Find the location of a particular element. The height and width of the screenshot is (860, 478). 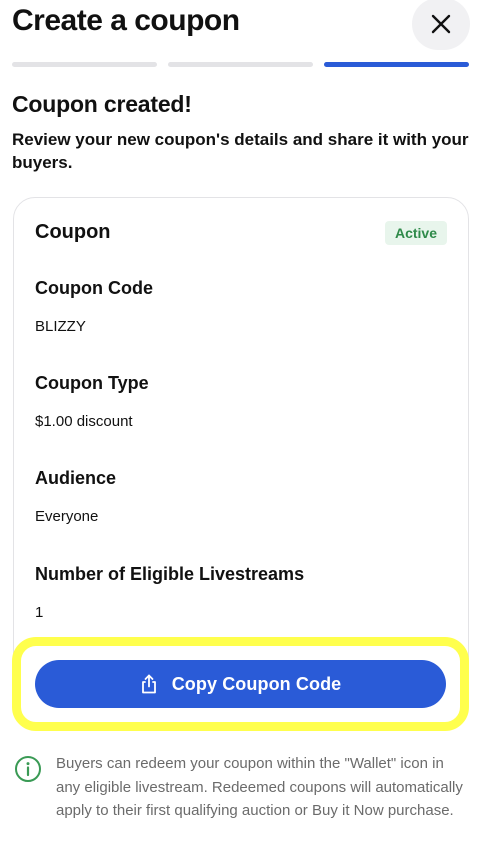

field-value: BLIZZY is located at coordinates (60, 326).